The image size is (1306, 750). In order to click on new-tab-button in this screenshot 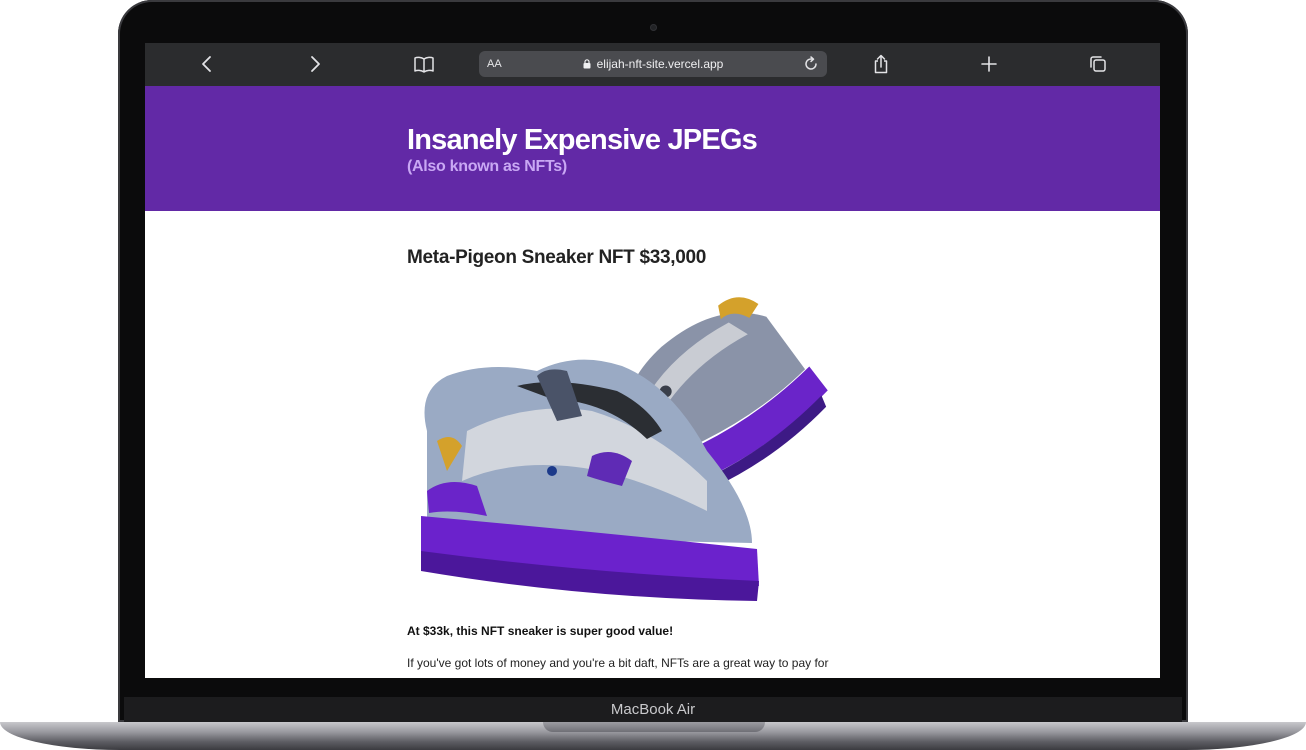, I will do `click(989, 64)`.